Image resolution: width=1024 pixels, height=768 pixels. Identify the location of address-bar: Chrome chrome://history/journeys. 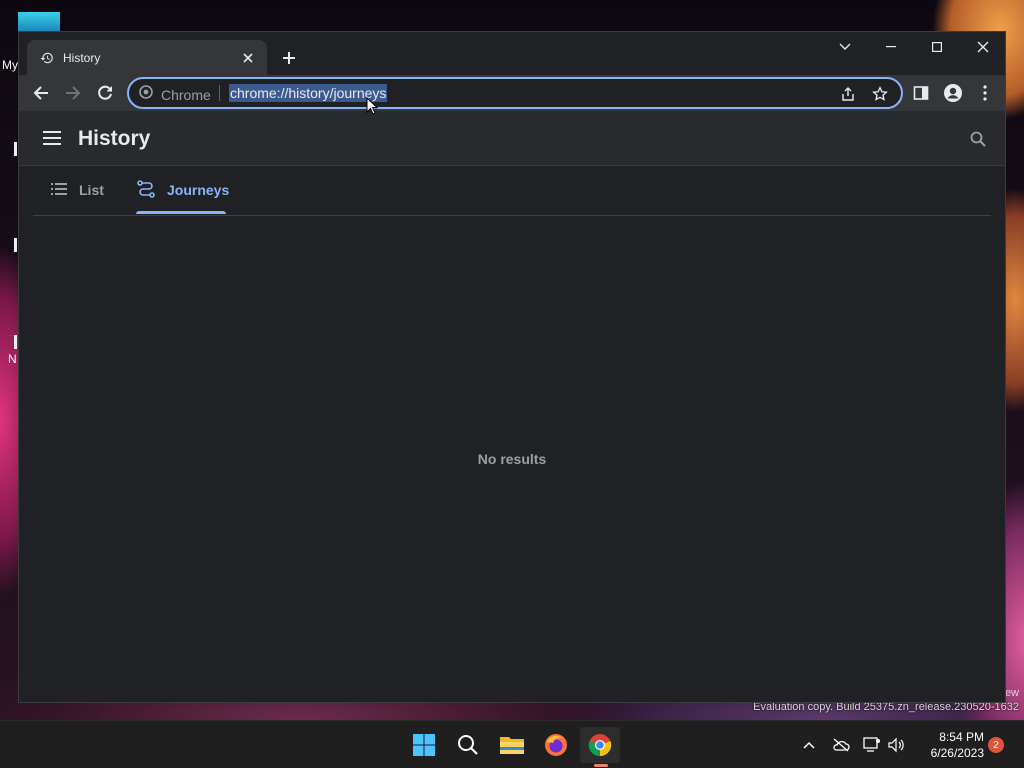
(515, 93).